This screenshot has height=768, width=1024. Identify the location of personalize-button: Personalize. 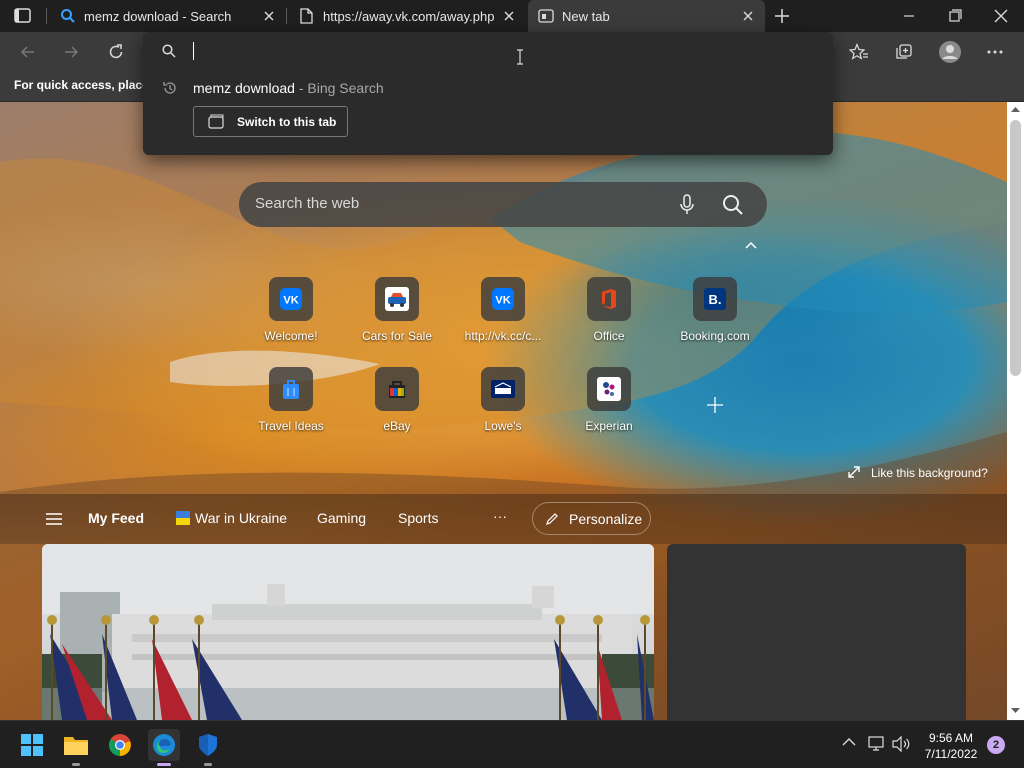
(591, 518).